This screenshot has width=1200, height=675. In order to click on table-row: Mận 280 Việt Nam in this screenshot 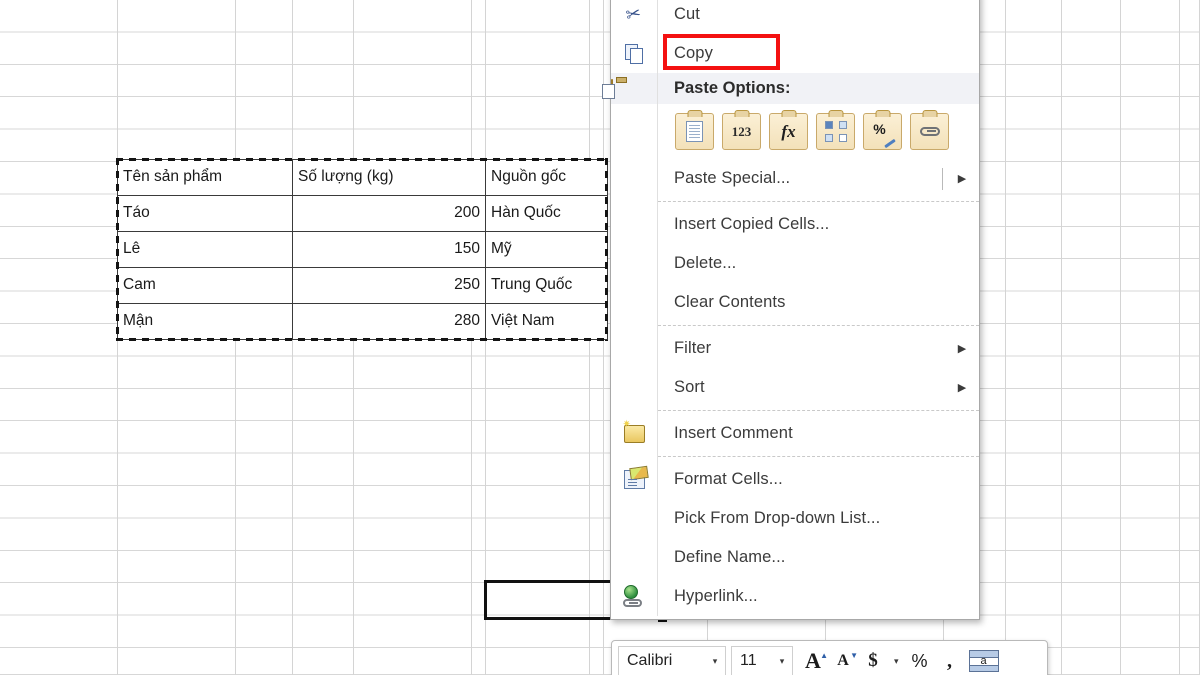, I will do `click(362, 321)`.